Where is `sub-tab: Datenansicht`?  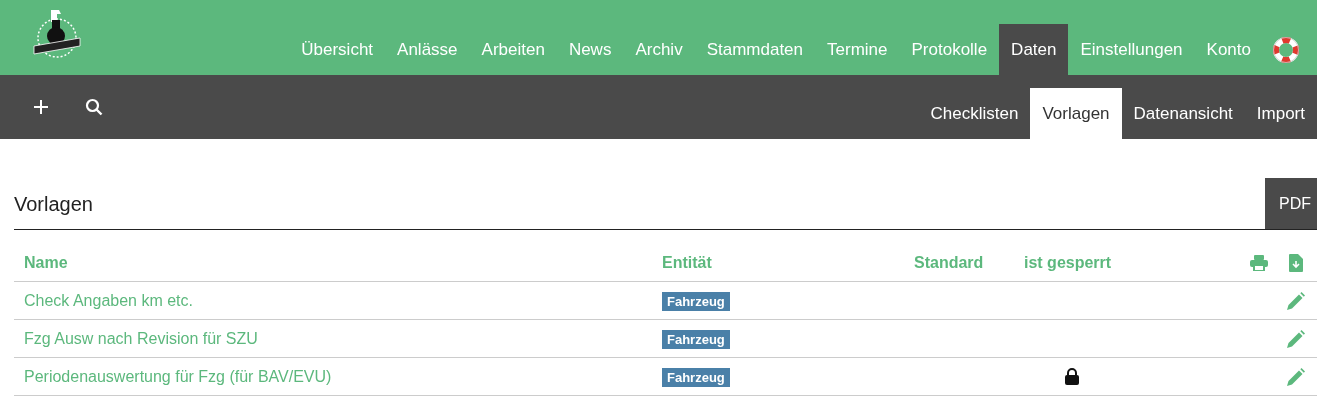 sub-tab: Datenansicht is located at coordinates (1183, 113).